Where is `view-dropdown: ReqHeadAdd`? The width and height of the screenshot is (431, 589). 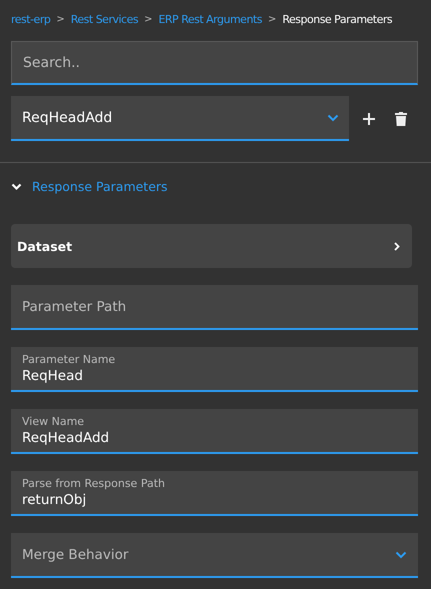 view-dropdown: ReqHeadAdd is located at coordinates (180, 118).